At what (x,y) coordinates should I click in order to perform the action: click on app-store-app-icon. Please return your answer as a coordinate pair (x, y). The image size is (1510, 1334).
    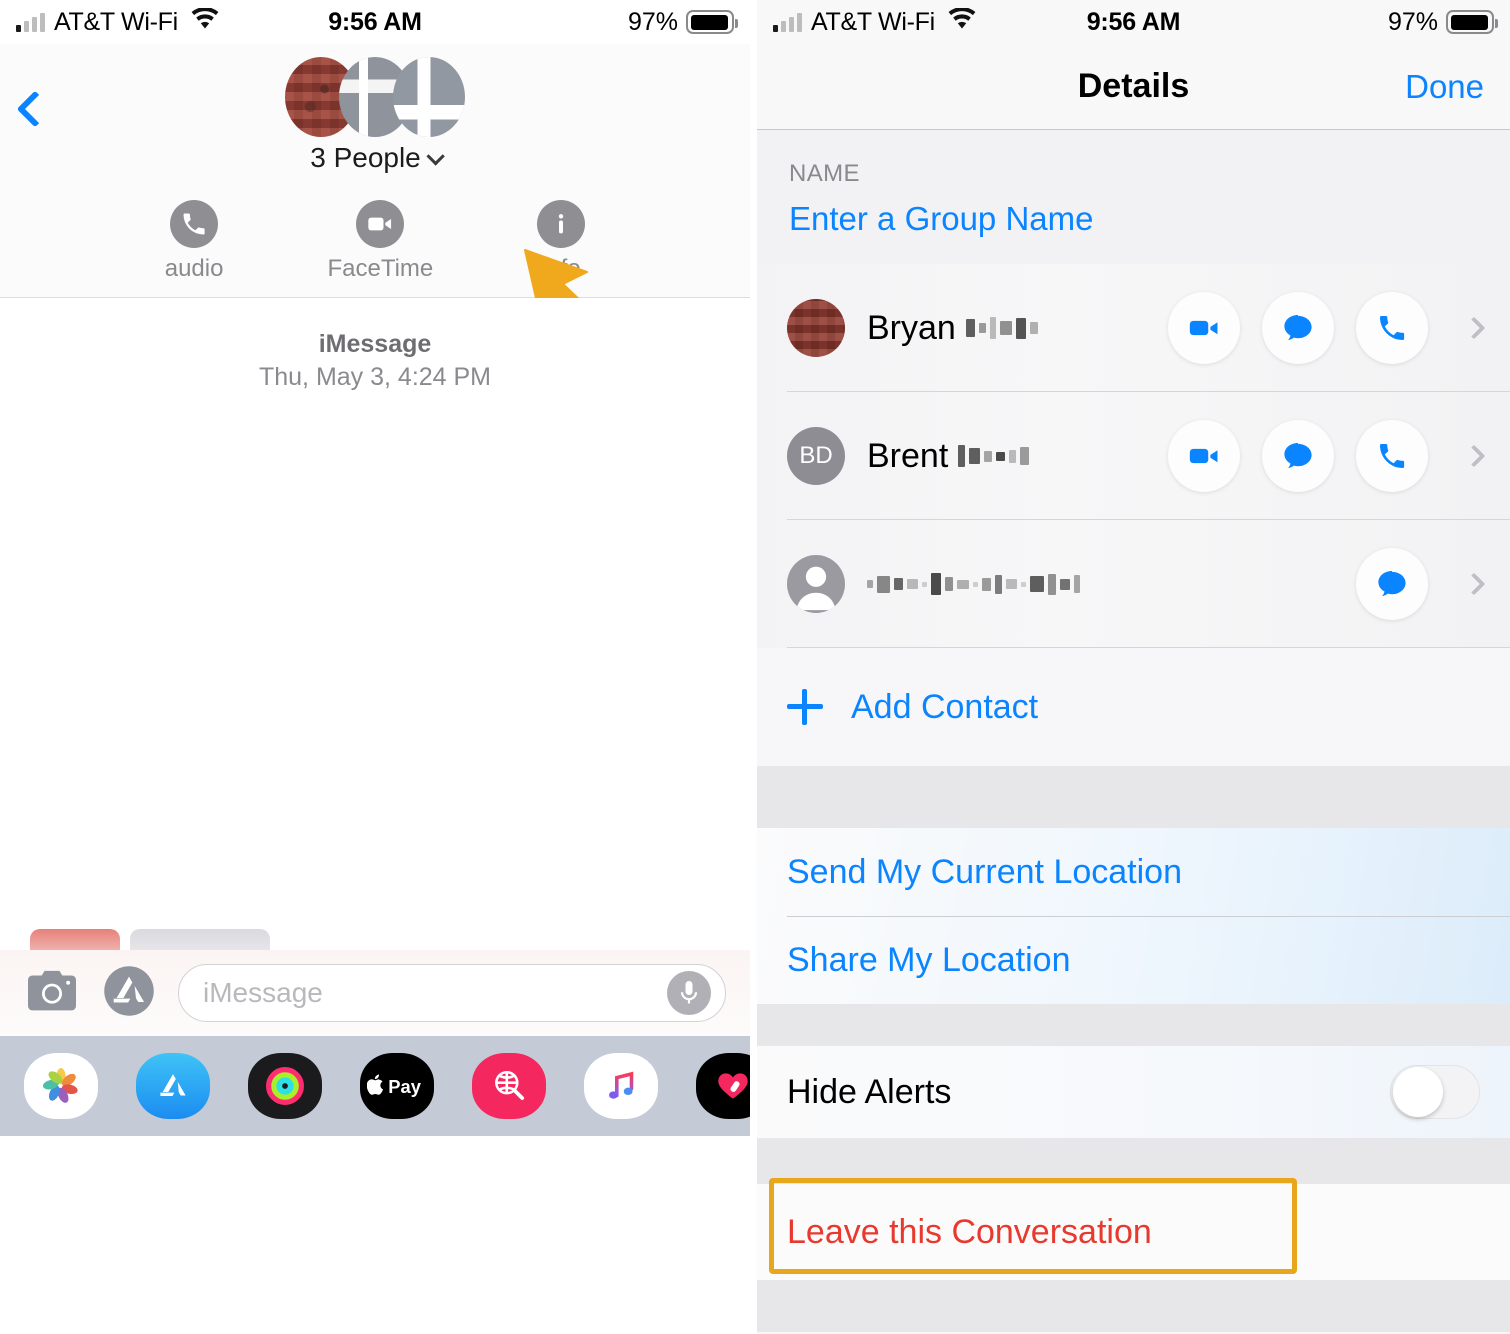
    Looking at the image, I should click on (173, 1086).